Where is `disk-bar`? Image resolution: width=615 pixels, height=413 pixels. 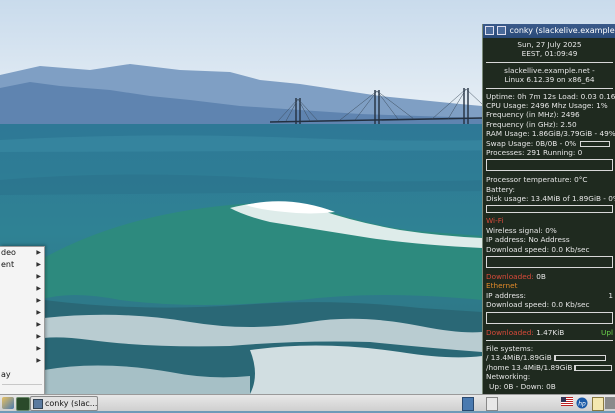 disk-bar is located at coordinates (549, 209).